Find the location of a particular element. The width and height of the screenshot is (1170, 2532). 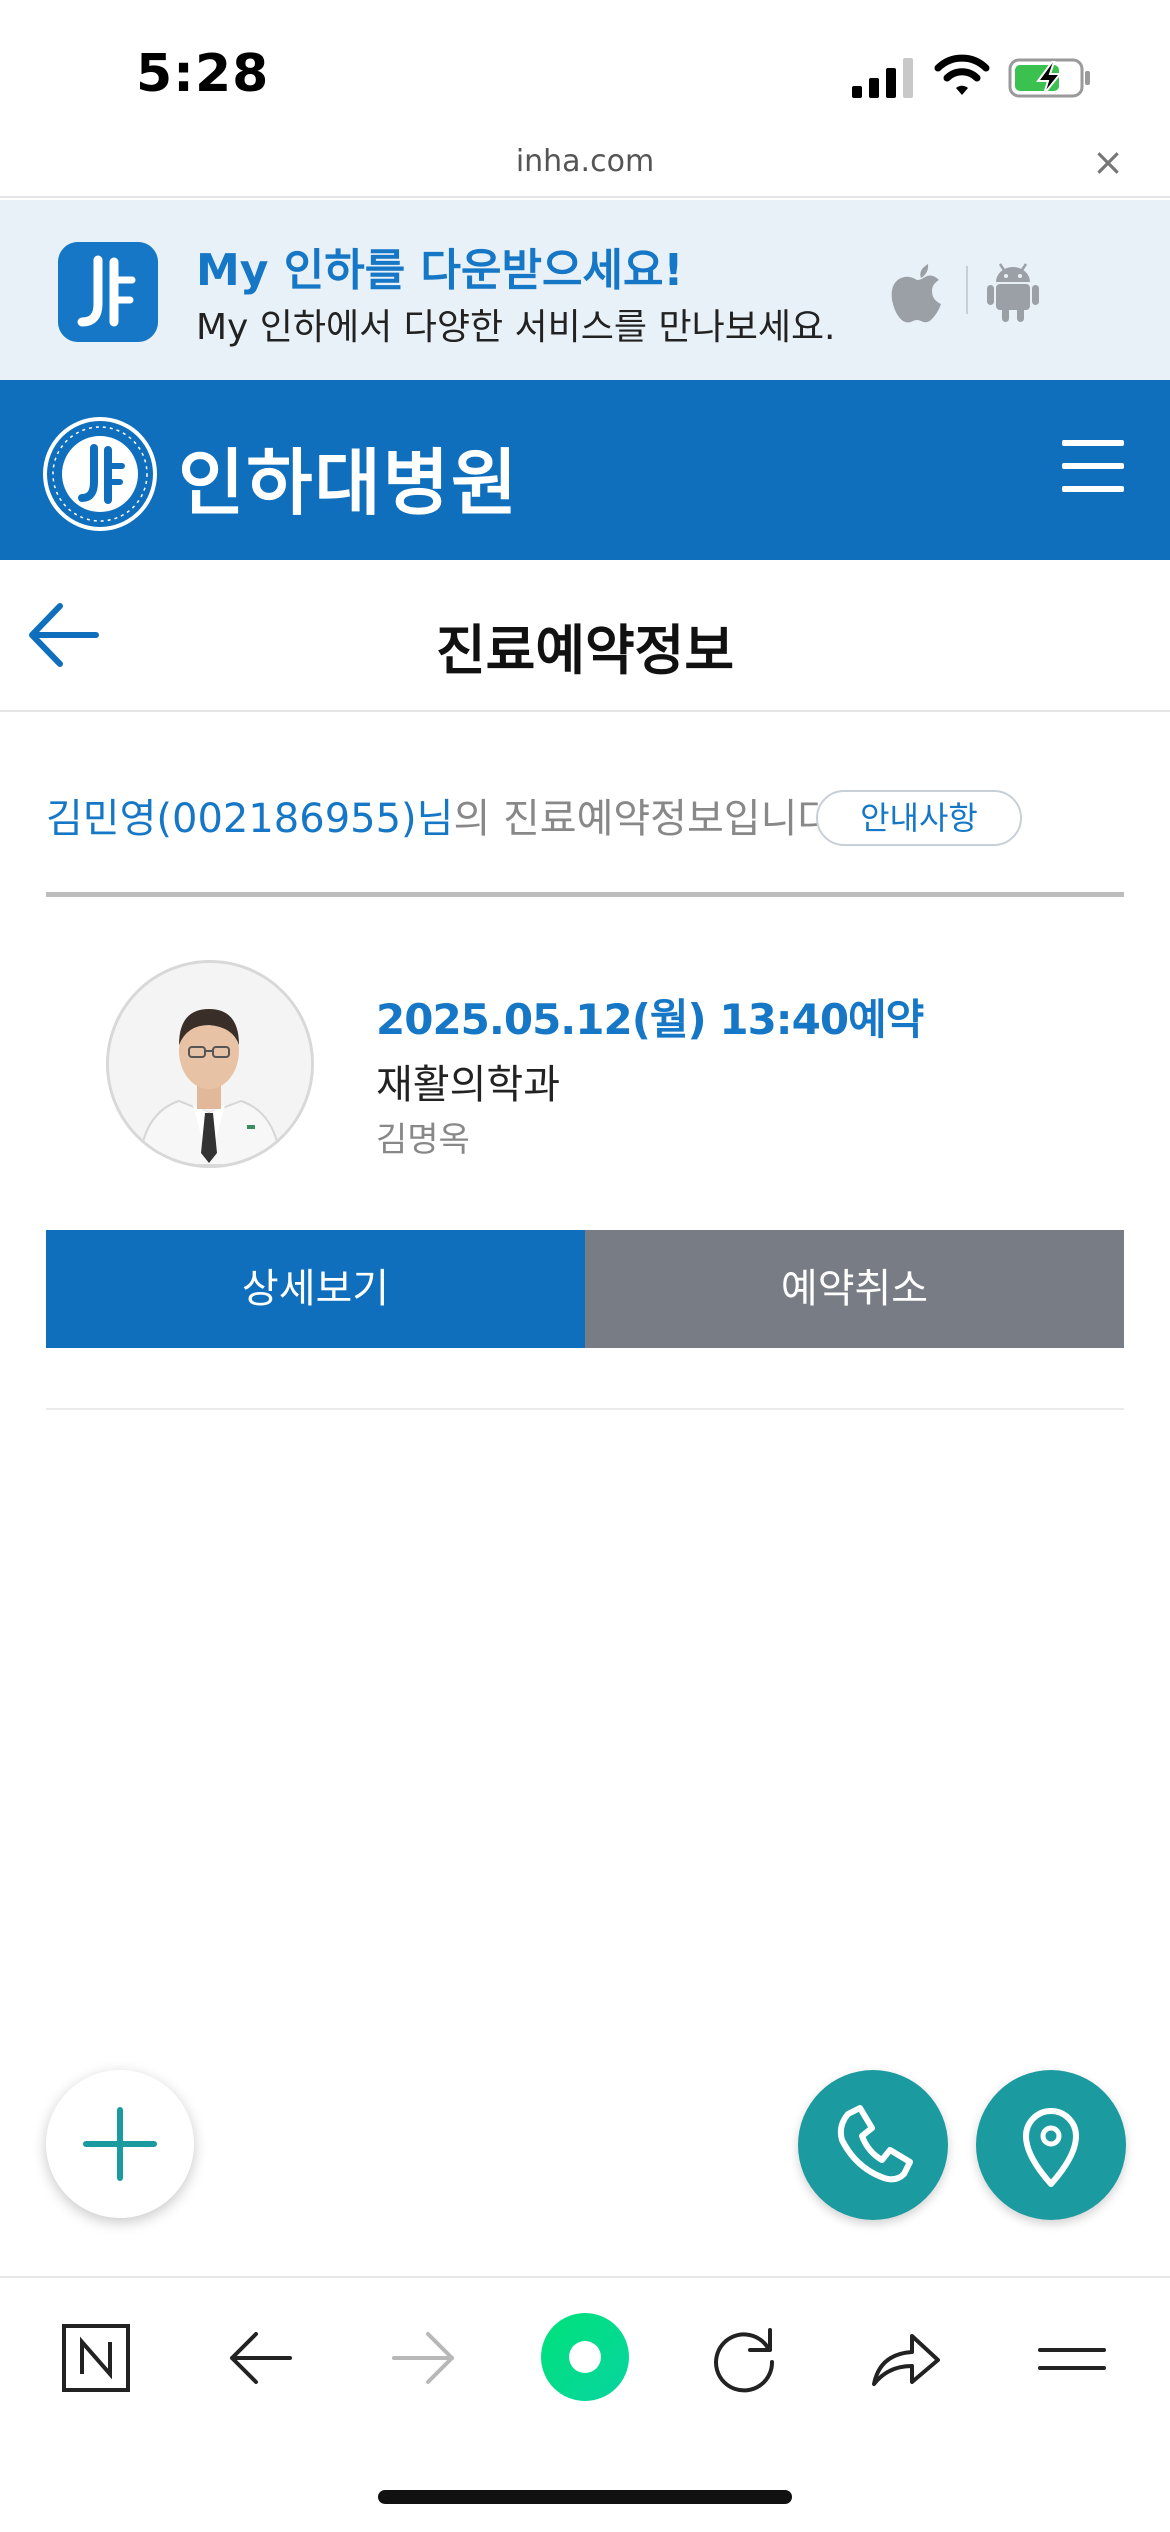

hospital-emblem-icon is located at coordinates (100, 474).